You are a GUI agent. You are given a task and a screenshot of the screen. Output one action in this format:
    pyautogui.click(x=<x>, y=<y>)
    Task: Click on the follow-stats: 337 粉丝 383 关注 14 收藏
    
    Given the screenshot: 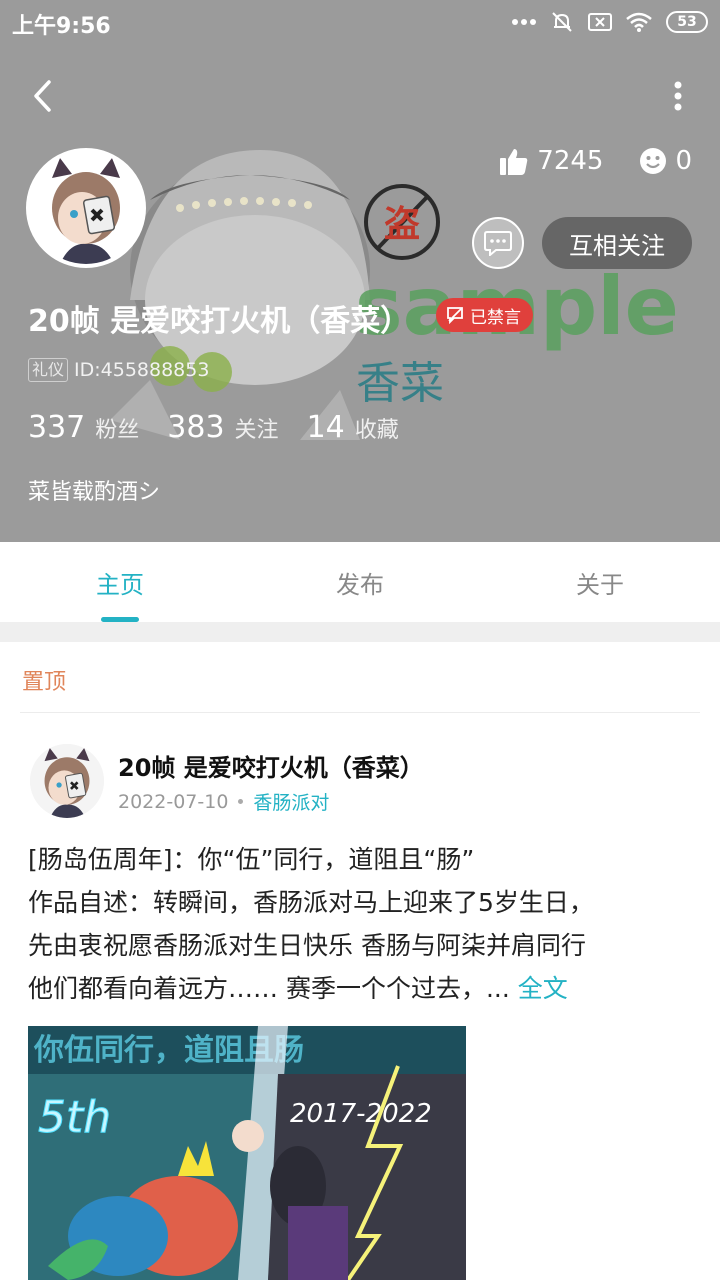 What is the action you would take?
    pyautogui.click(x=213, y=427)
    